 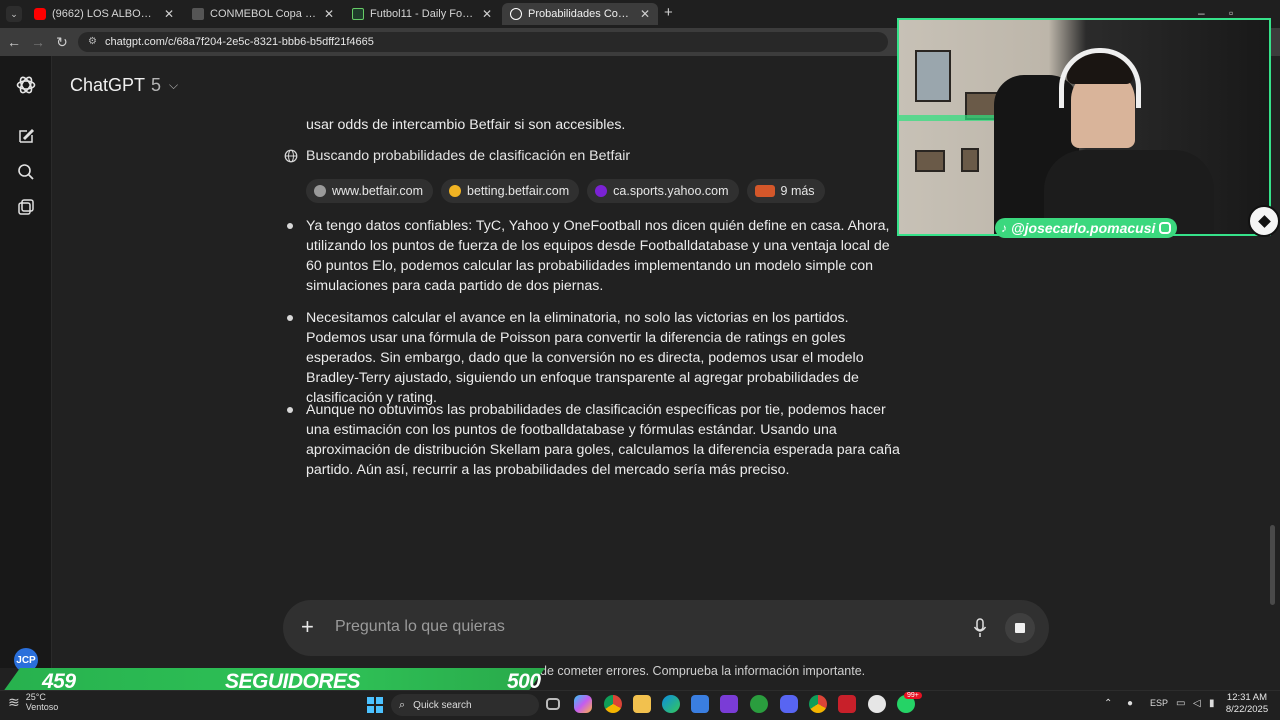 I want to click on futbol11-icon, so click(x=358, y=14).